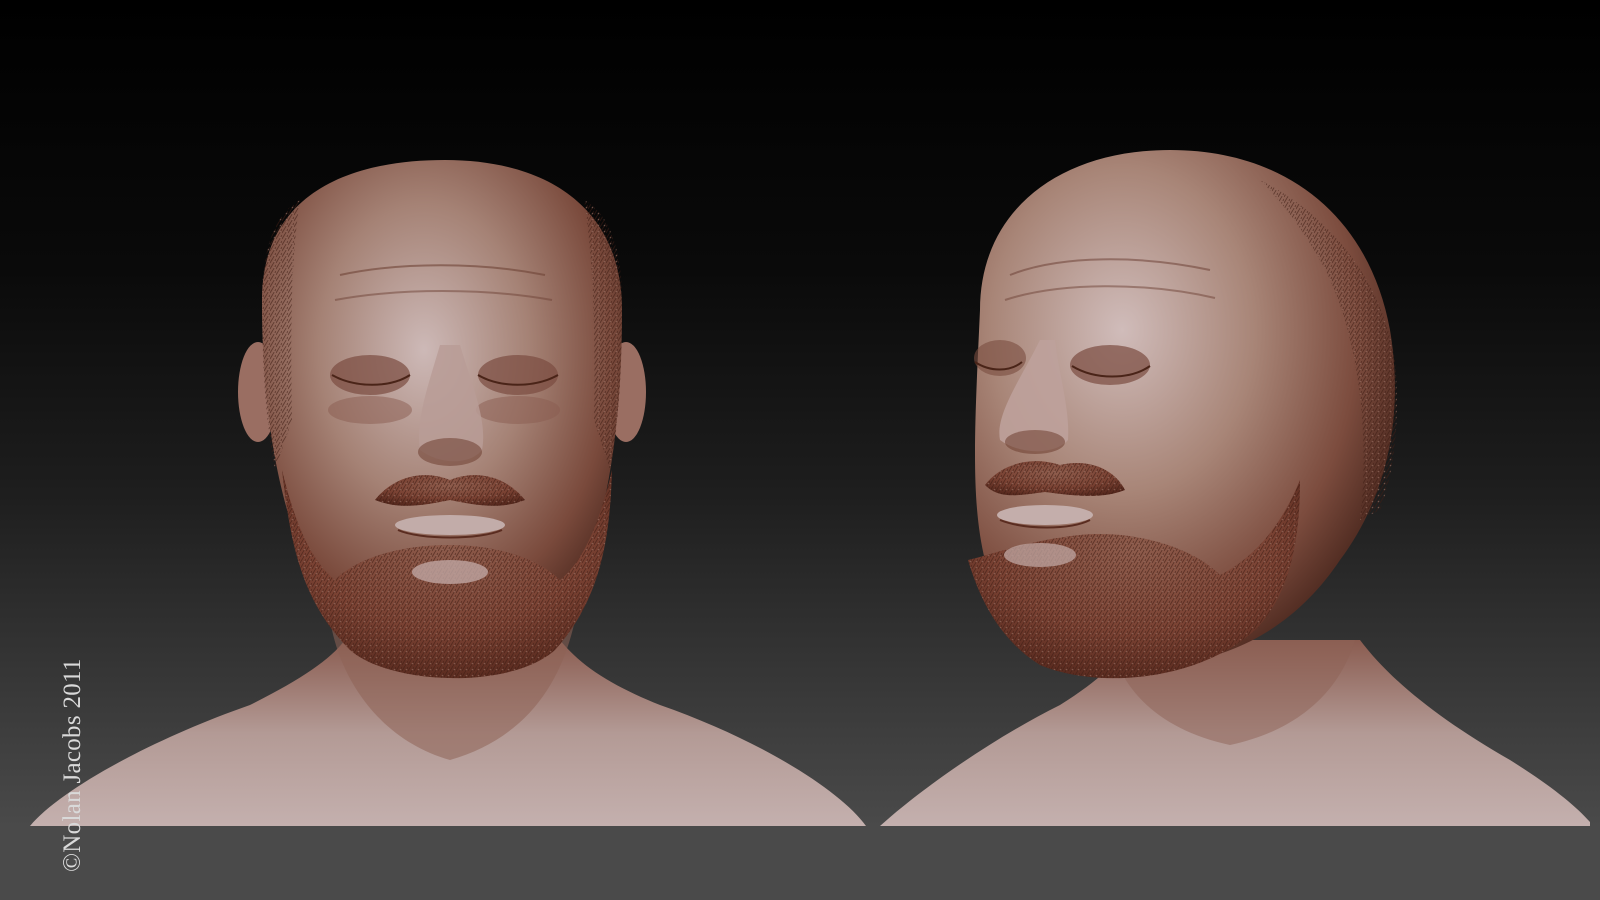  I want to click on ground-plane, so click(800, 863).